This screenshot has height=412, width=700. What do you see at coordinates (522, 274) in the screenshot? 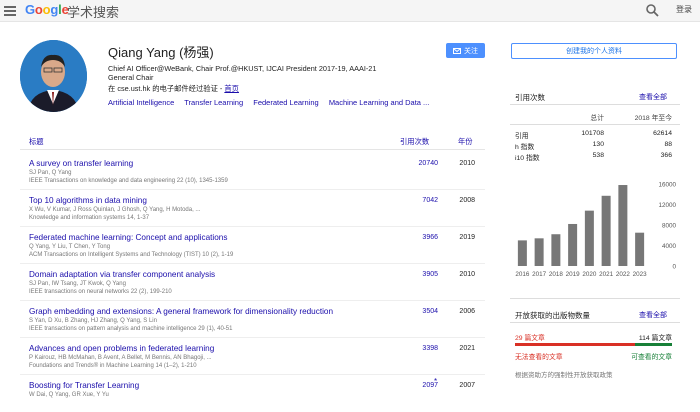
I see `x-tick-label: 2016` at bounding box center [522, 274].